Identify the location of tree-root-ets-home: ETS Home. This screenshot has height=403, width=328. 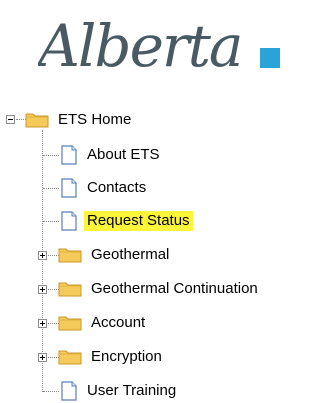
(79, 120).